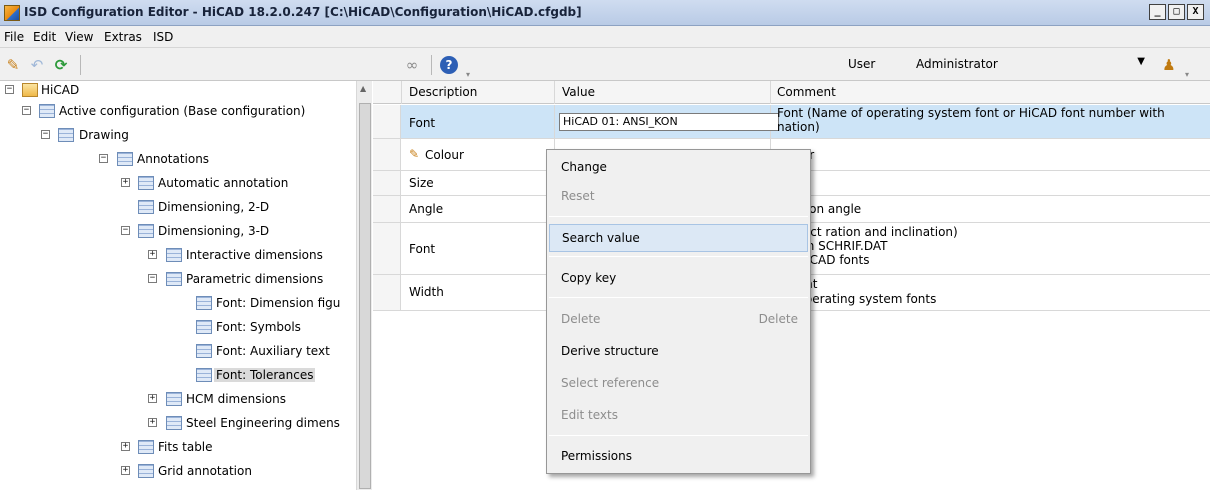 The width and height of the screenshot is (1210, 490). Describe the element at coordinates (412, 65) in the screenshot. I see `binoculars-icon: ∞` at that location.